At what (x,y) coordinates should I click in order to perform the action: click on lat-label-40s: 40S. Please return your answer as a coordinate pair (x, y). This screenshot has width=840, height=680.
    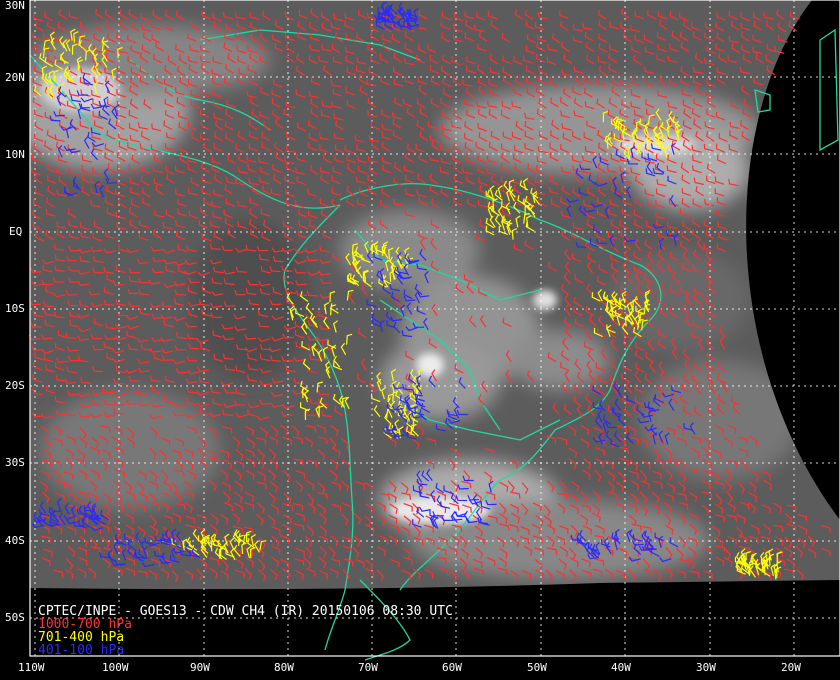
    Looking at the image, I should click on (15, 540).